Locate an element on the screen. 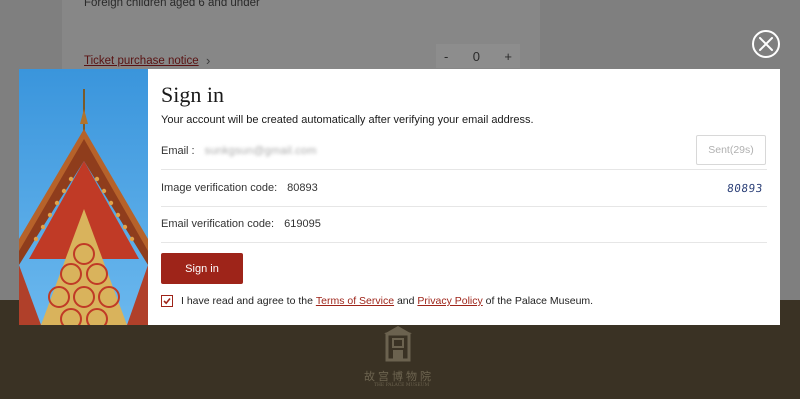  email-field: sunkgsun@gmail.com is located at coordinates (261, 151).